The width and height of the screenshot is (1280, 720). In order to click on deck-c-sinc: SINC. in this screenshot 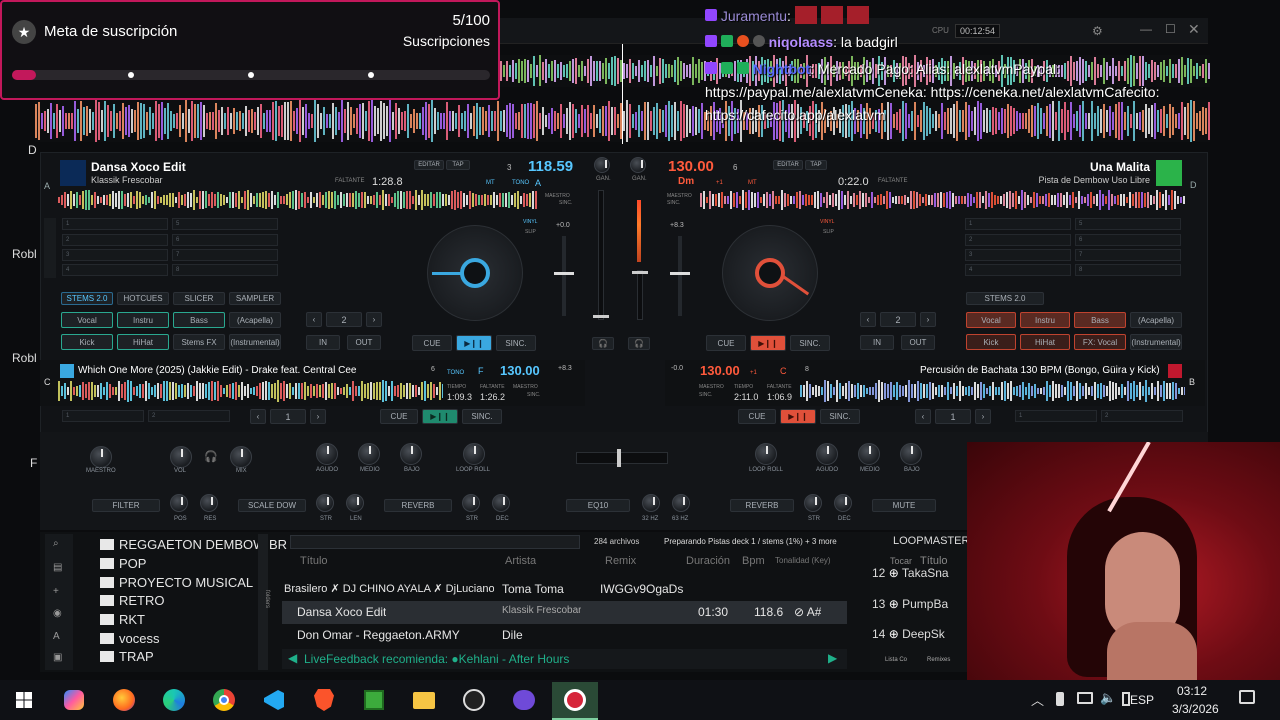, I will do `click(533, 395)`.